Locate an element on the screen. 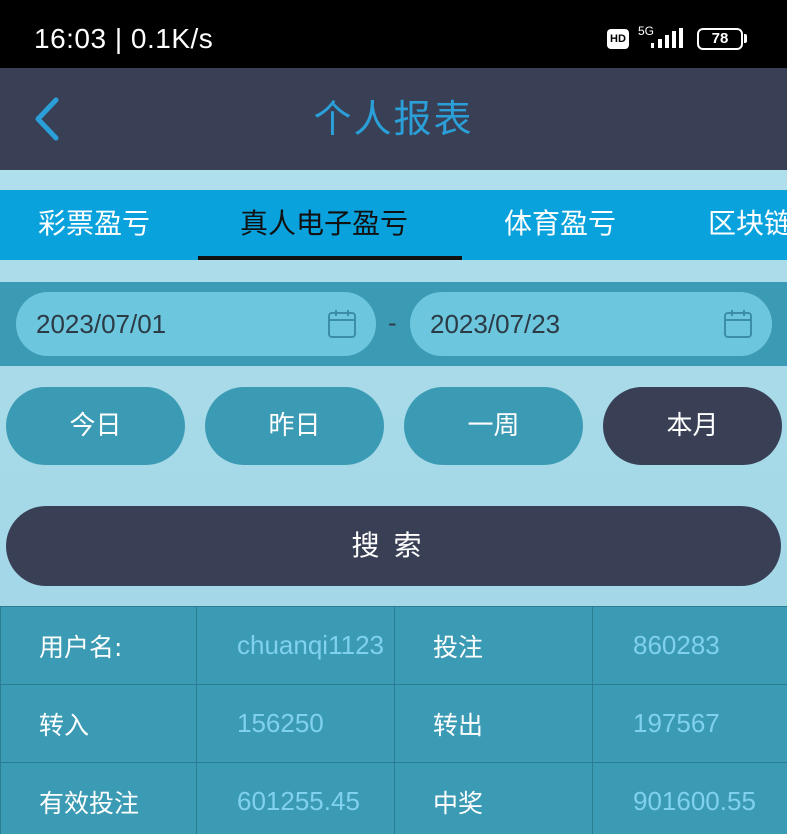  transfer-in-value: 156250 is located at coordinates (295, 723).